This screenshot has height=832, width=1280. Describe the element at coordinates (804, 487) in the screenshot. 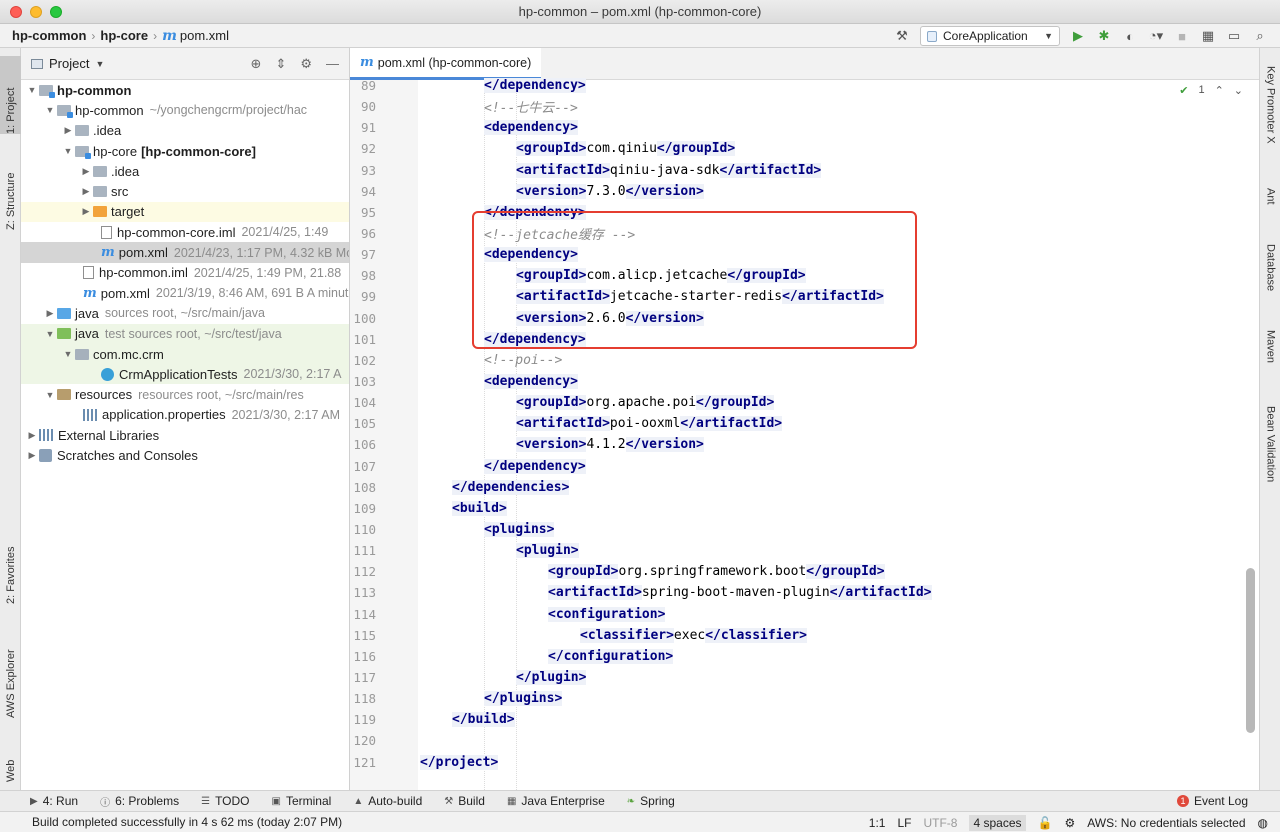

I see `code-line: 108 </dependencies>` at that location.